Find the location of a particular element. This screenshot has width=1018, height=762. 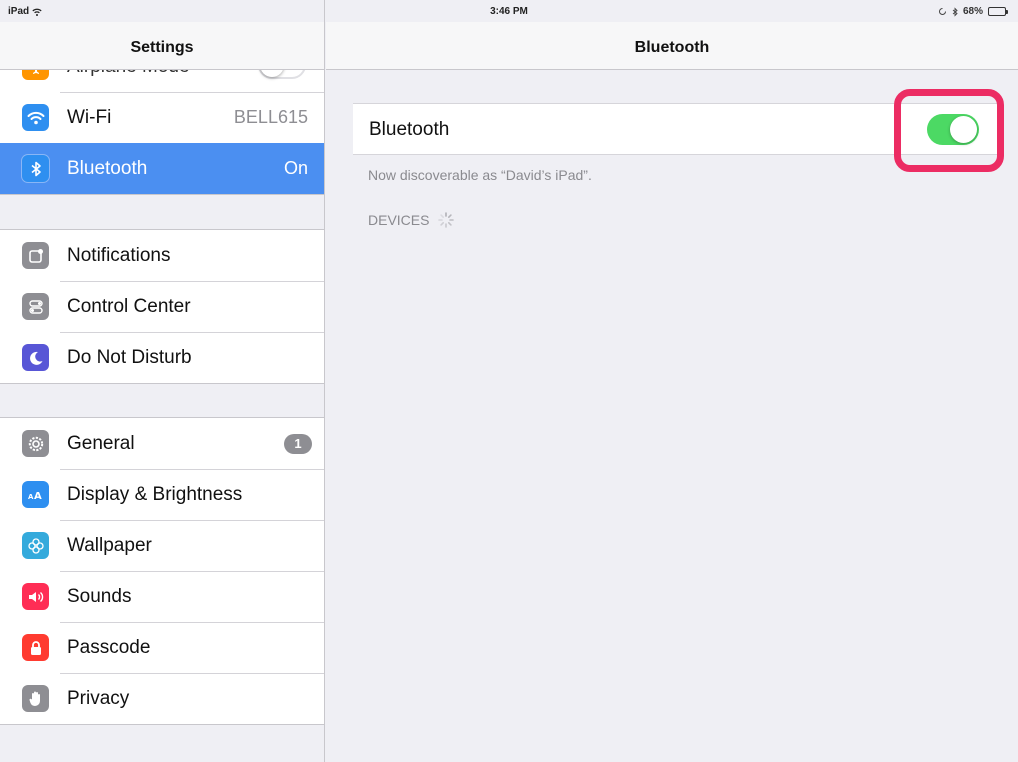

svg-text: A is located at coordinates (38, 496).